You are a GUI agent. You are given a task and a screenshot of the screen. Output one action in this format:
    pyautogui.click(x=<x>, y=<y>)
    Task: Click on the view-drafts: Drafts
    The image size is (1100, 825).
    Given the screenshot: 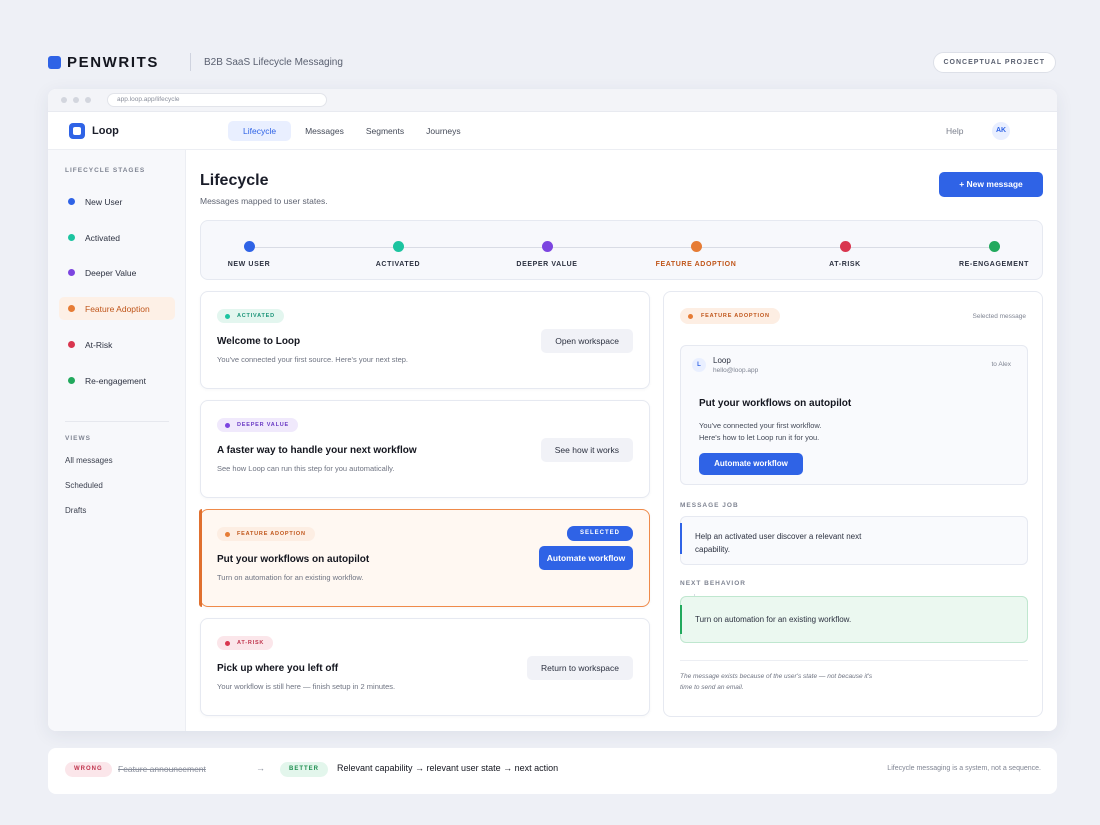 What is the action you would take?
    pyautogui.click(x=75, y=510)
    